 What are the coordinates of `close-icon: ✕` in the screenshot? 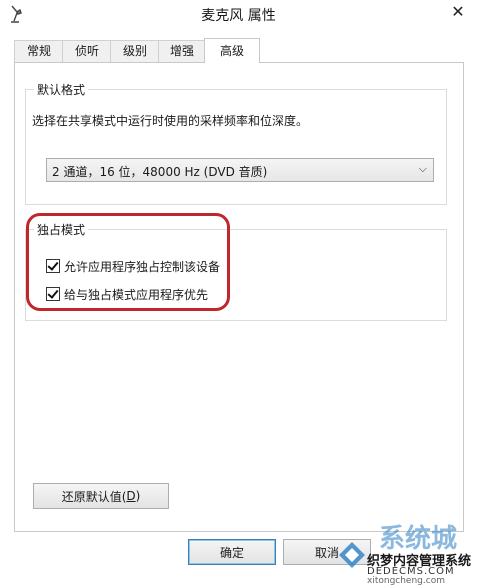 It's located at (458, 11).